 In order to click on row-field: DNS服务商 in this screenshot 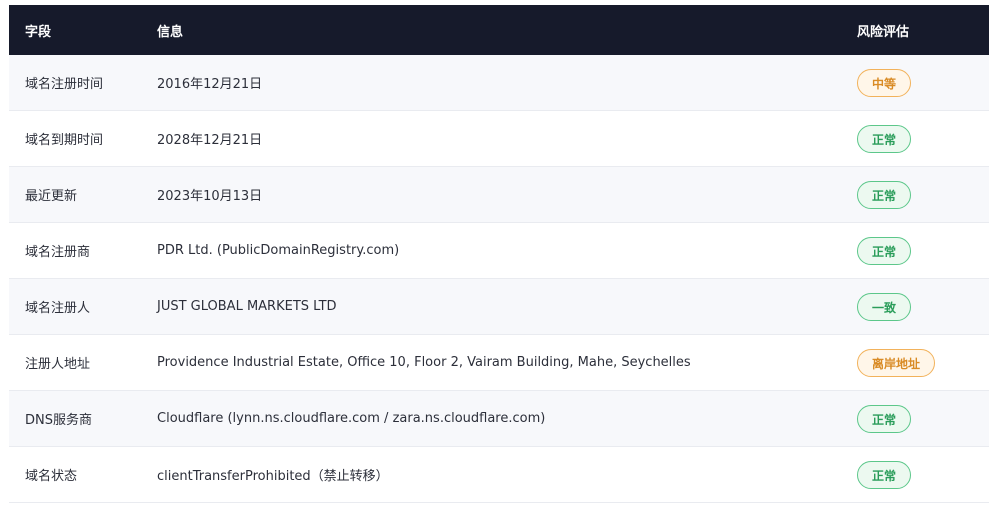, I will do `click(58, 420)`.